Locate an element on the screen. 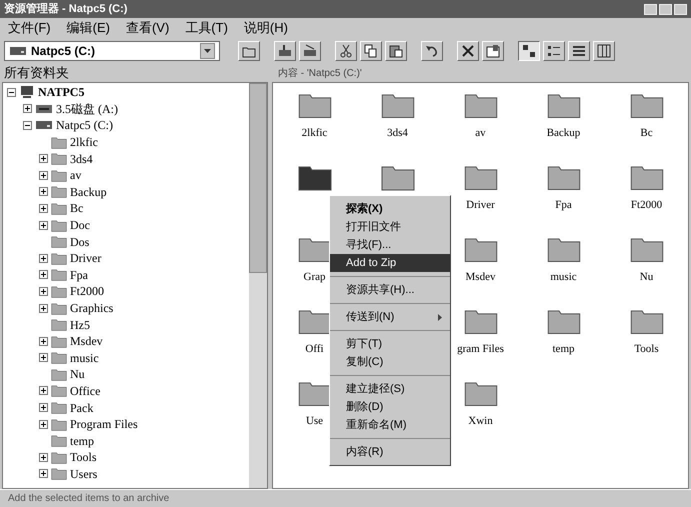 This screenshot has height=507, width=691. tree-item: Hz5 is located at coordinates (80, 325).